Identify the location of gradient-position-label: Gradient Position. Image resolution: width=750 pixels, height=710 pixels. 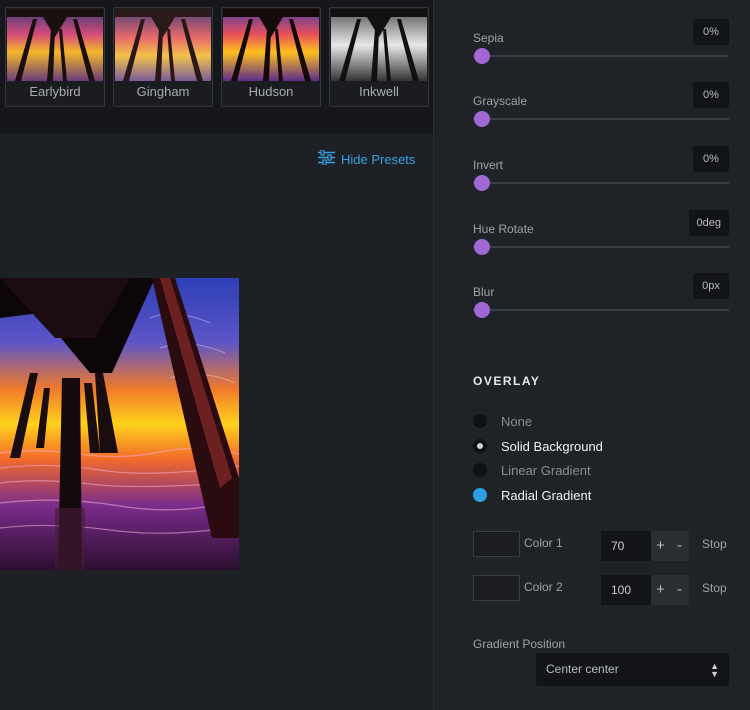
(519, 644).